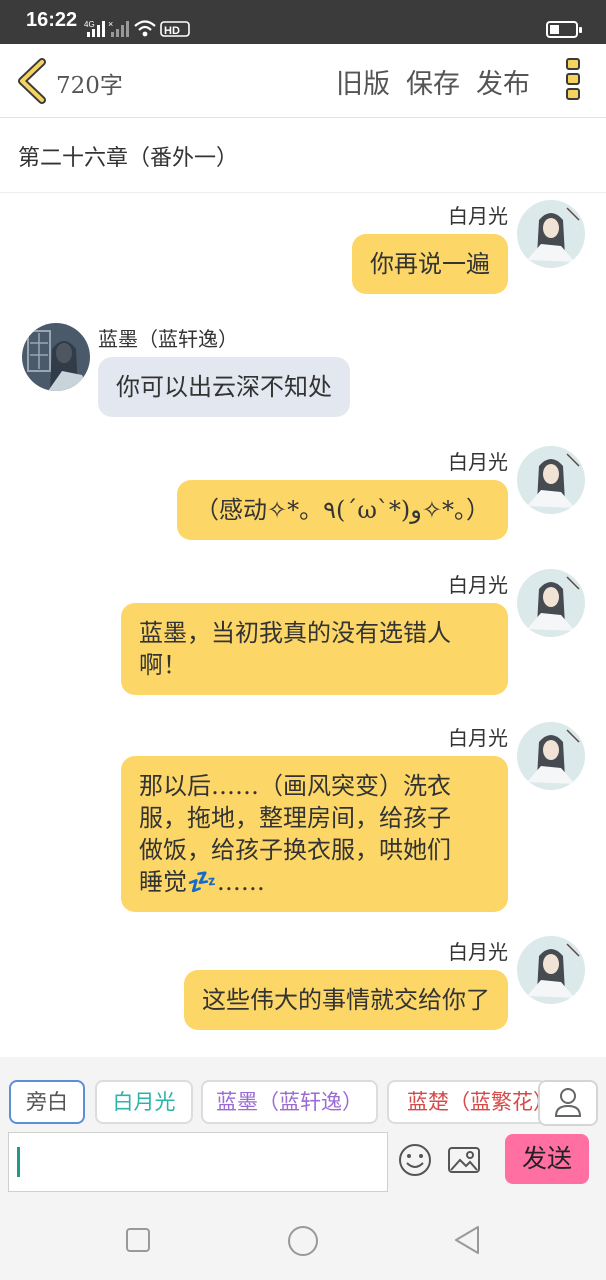 This screenshot has height=1280, width=606. I want to click on status-time: 16:22, so click(52, 20).